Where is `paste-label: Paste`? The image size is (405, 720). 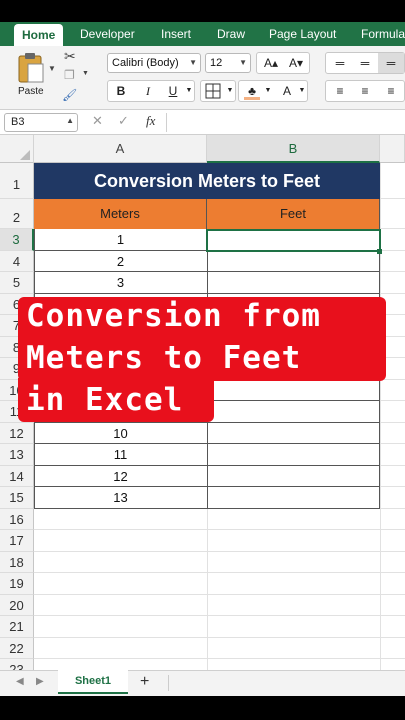
paste-label: Paste is located at coordinates (31, 91).